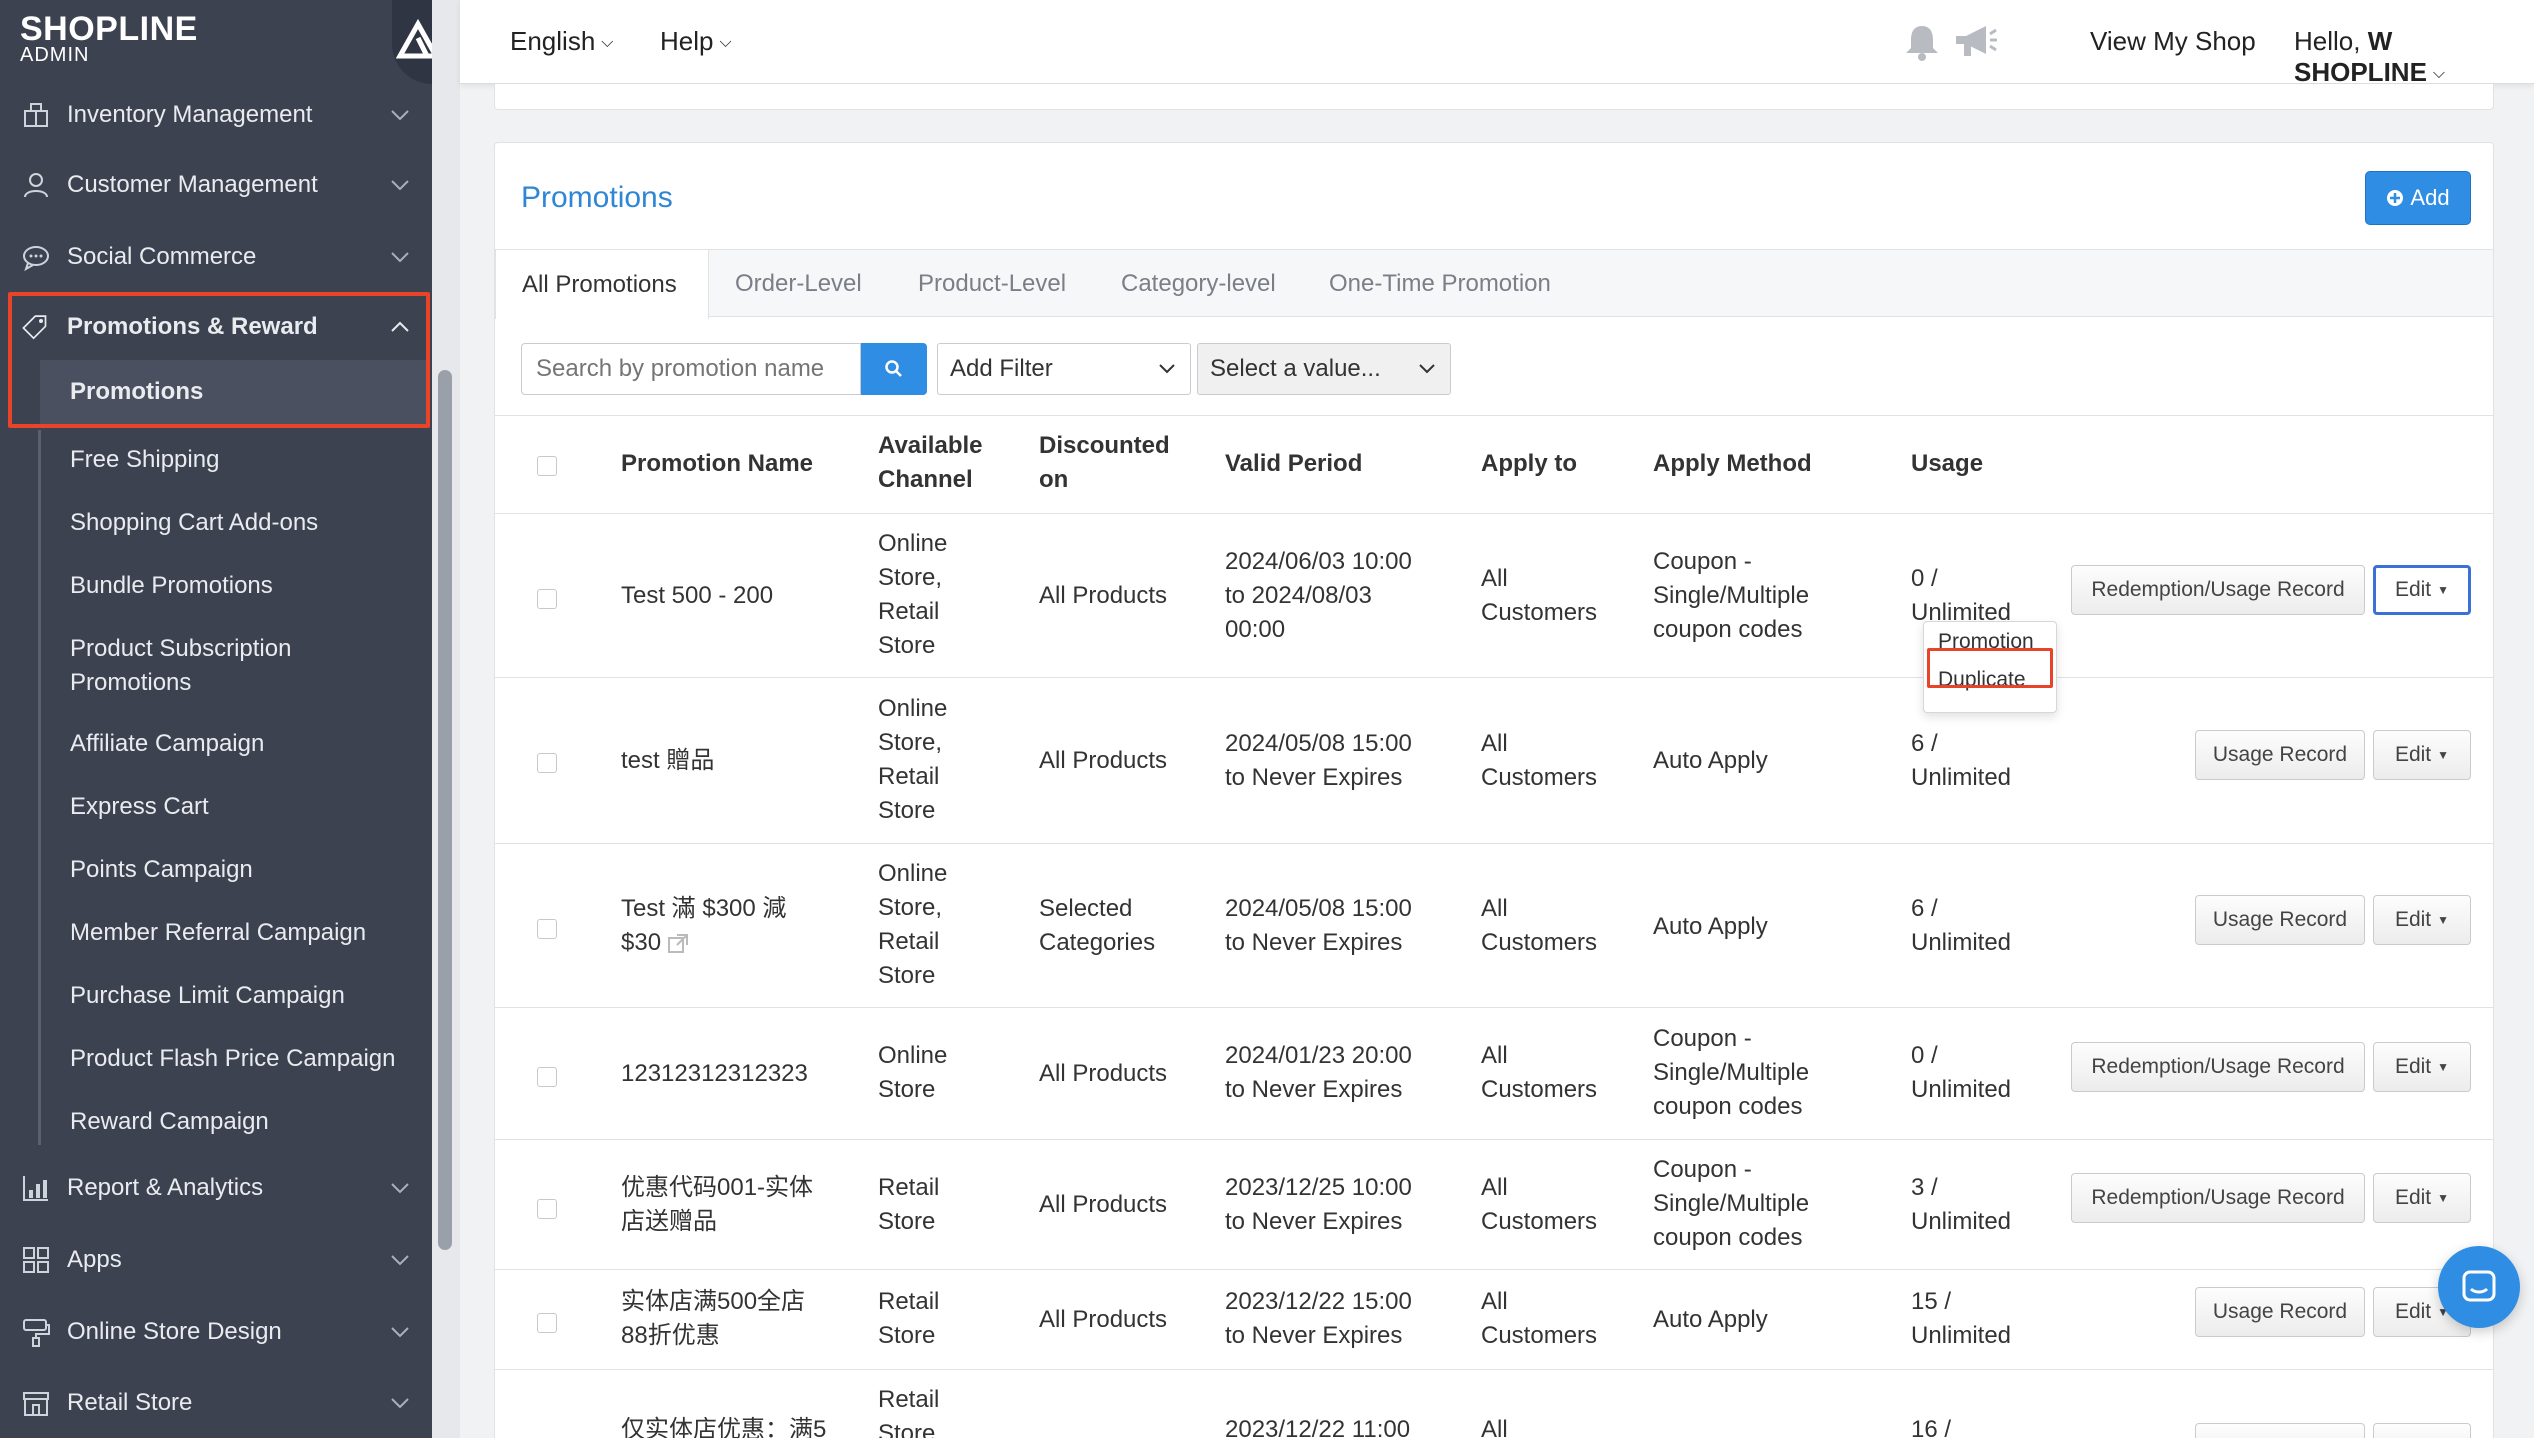  What do you see at coordinates (1440, 284) in the screenshot?
I see `tab-one-time-promotion: One-Time Promotion` at bounding box center [1440, 284].